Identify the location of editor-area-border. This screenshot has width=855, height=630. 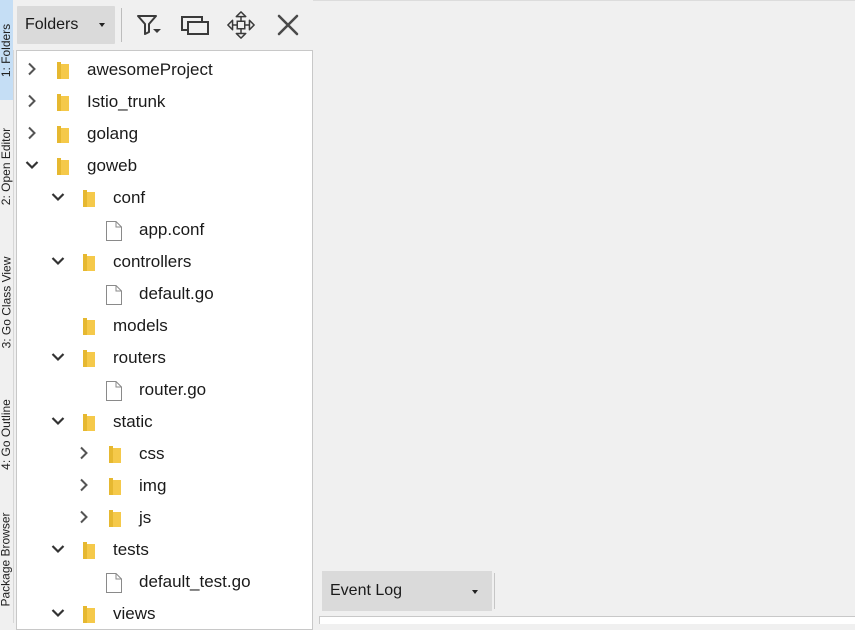
(584, 0).